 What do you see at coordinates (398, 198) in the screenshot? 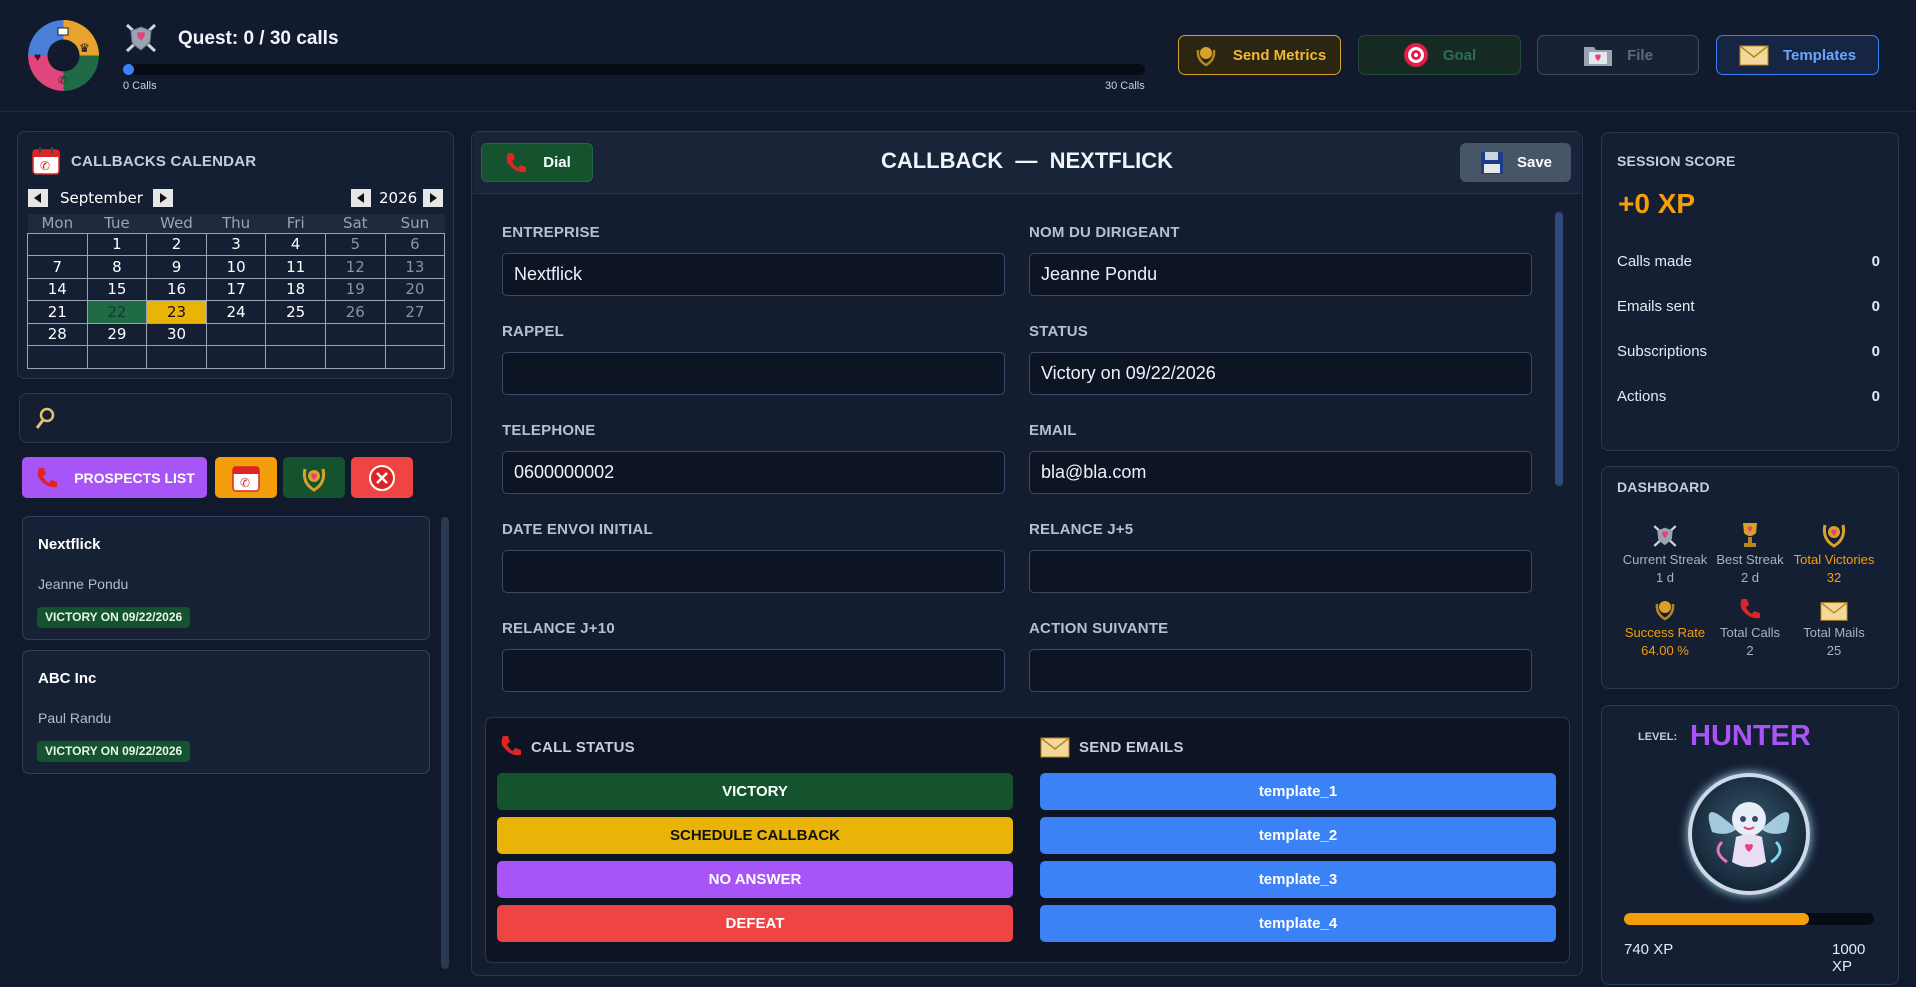
I see `calendar-year: 2026` at bounding box center [398, 198].